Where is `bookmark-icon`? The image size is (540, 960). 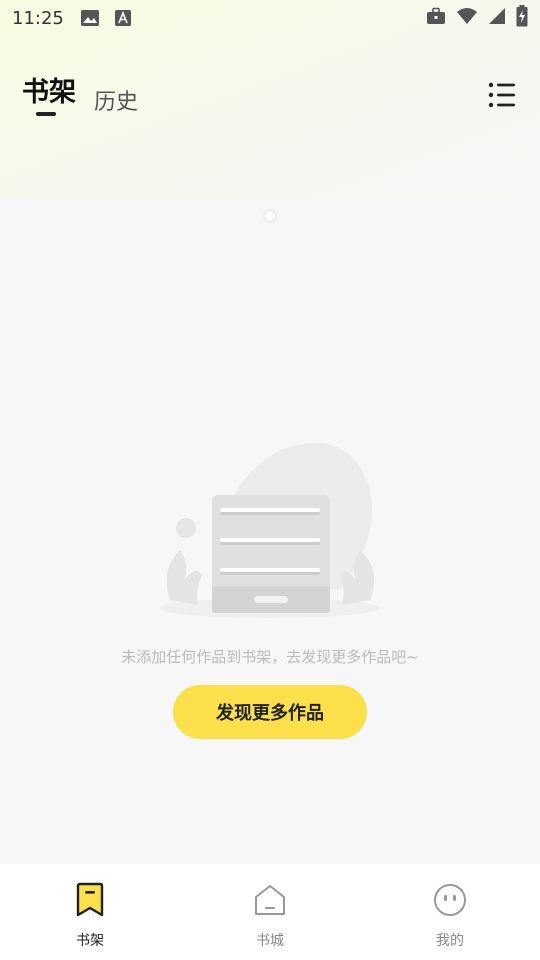 bookmark-icon is located at coordinates (90, 900).